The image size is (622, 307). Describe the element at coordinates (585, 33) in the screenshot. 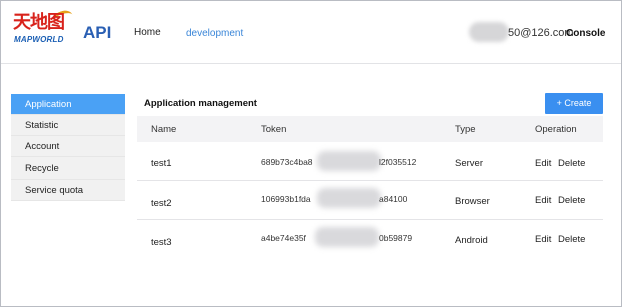

I see `console-link: Console` at that location.